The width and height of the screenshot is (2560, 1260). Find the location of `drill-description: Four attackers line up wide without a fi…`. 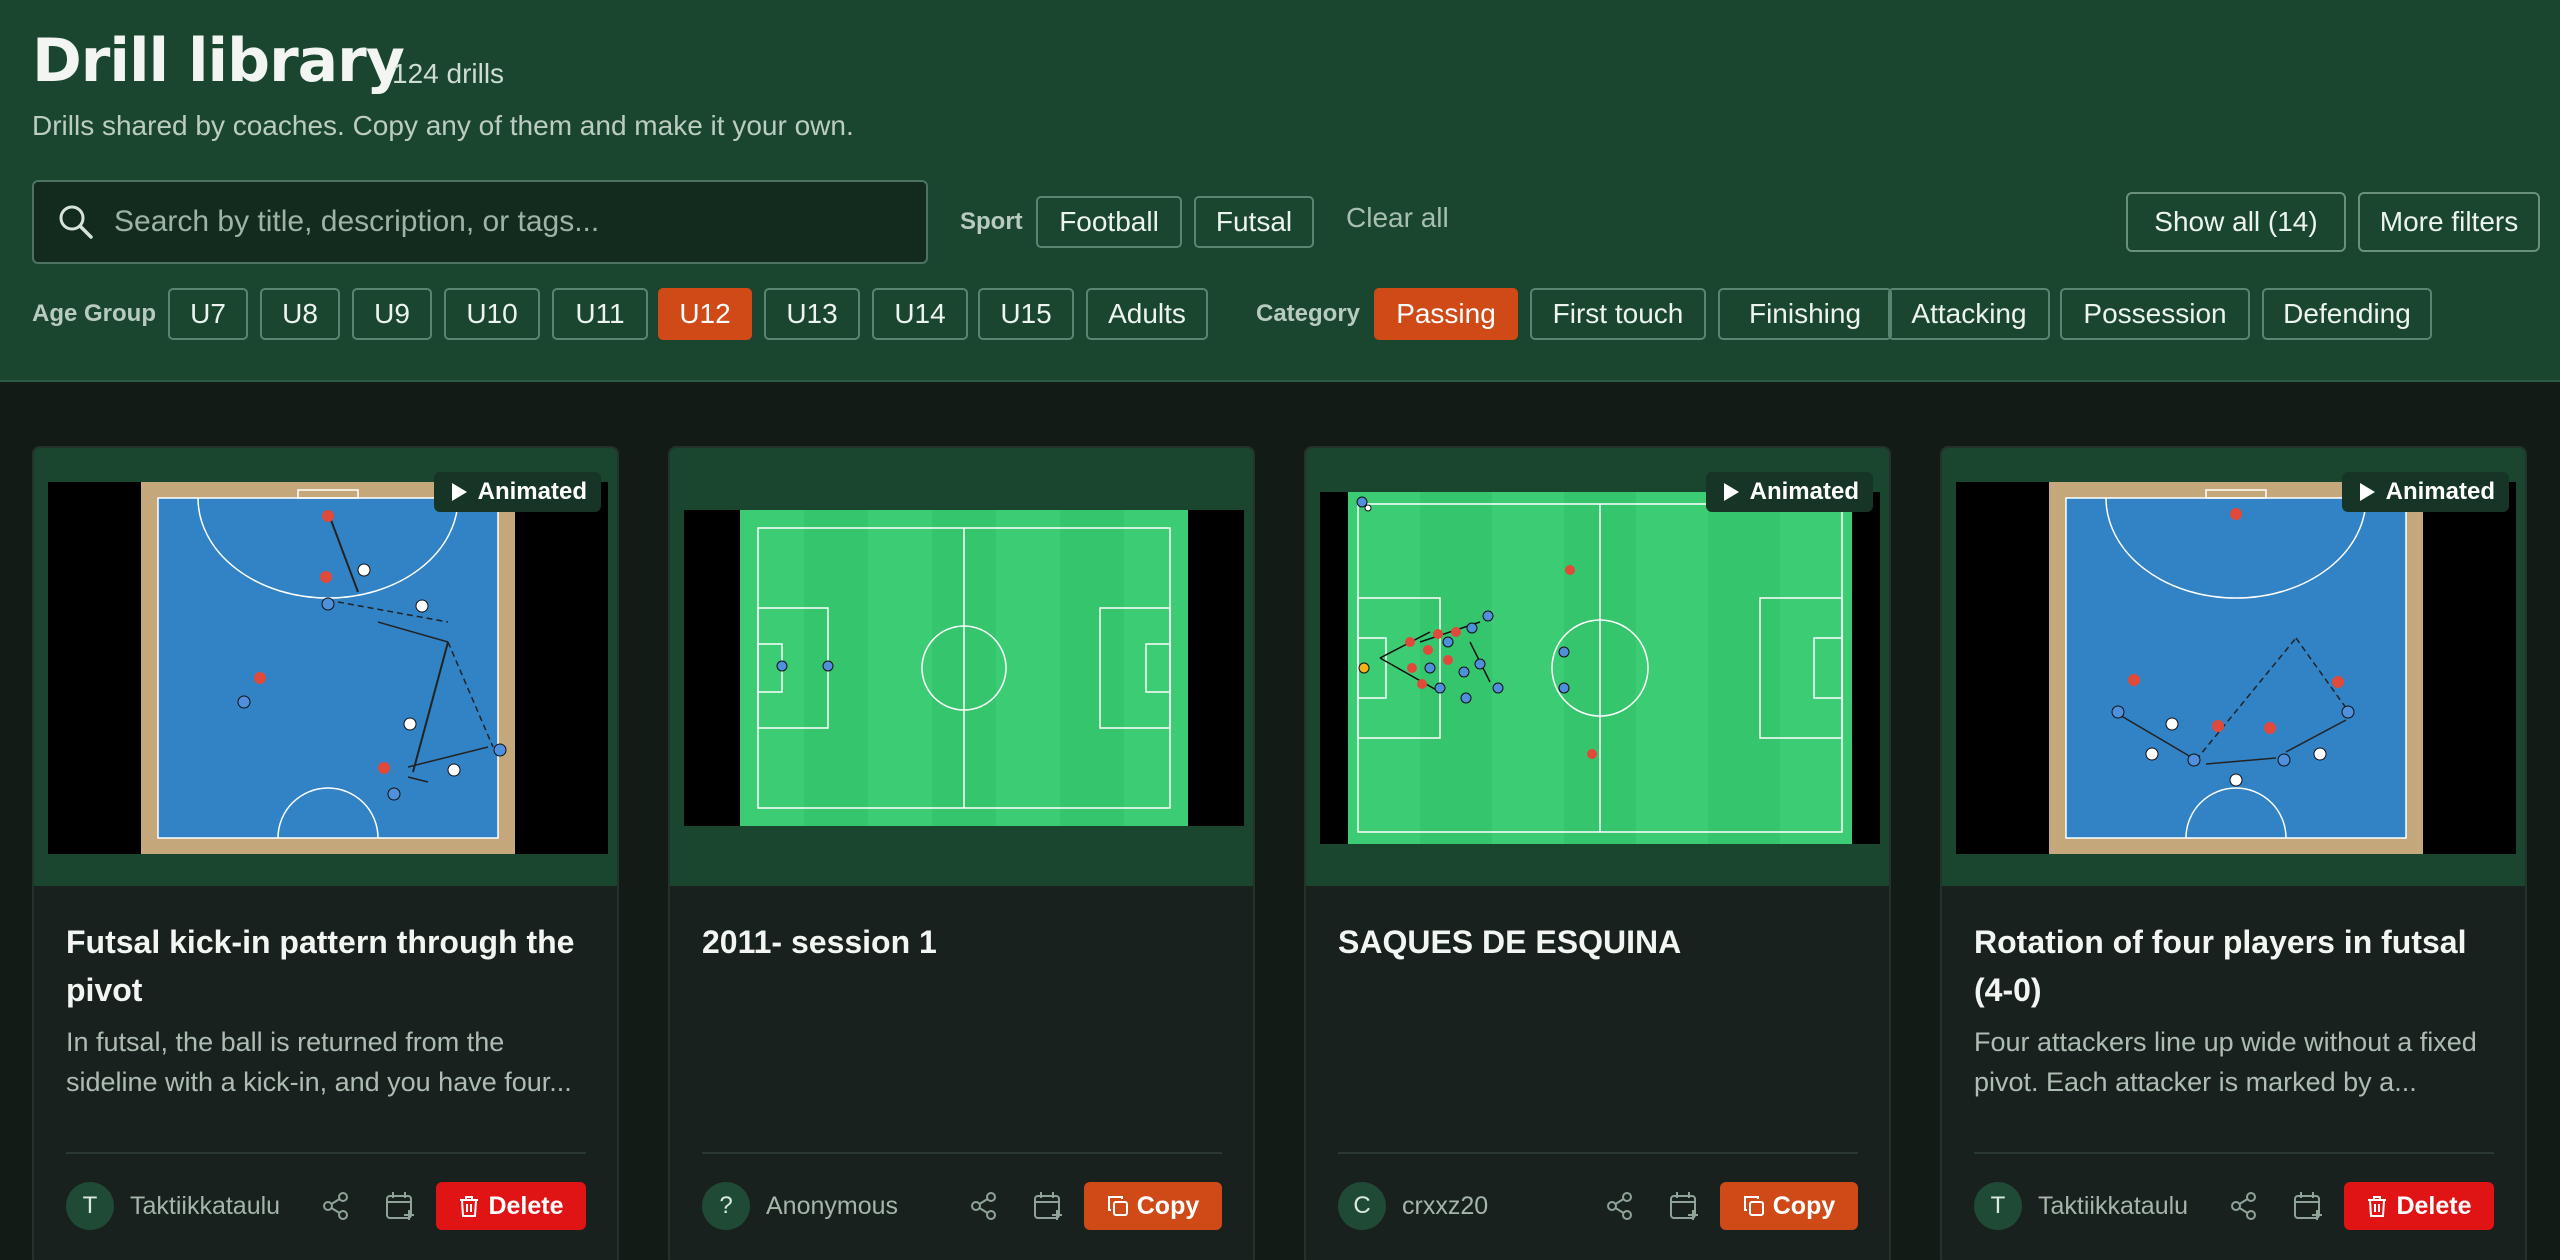

drill-description: Four attackers line up wide without a fi… is located at coordinates (2225, 1062).